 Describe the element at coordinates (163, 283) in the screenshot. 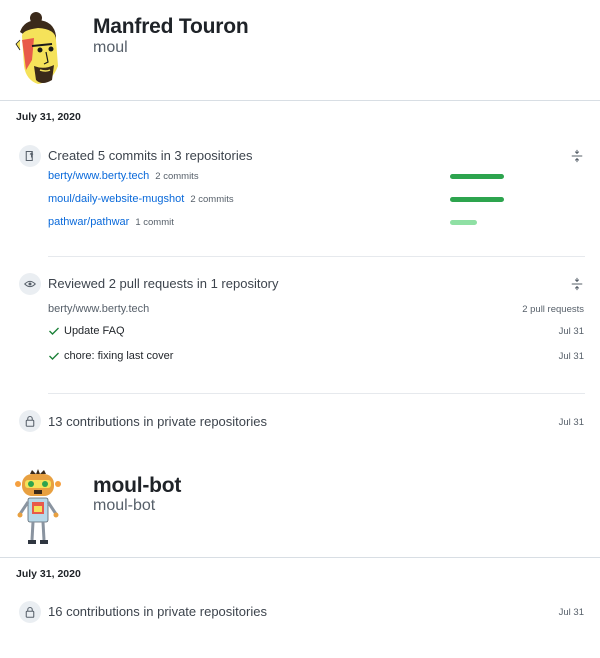

I see `reviews-summary: Reviewed 2 pull requests in 1 repository` at that location.